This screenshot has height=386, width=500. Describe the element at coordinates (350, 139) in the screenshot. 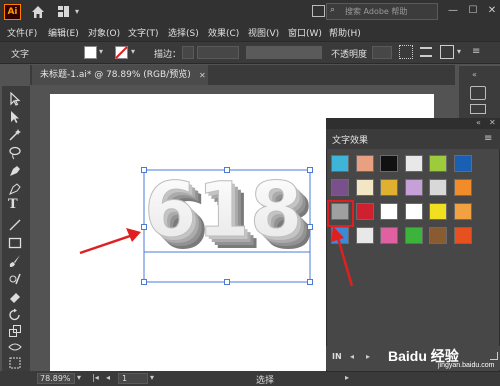

I see `panel-title-tab: 文字效果` at that location.